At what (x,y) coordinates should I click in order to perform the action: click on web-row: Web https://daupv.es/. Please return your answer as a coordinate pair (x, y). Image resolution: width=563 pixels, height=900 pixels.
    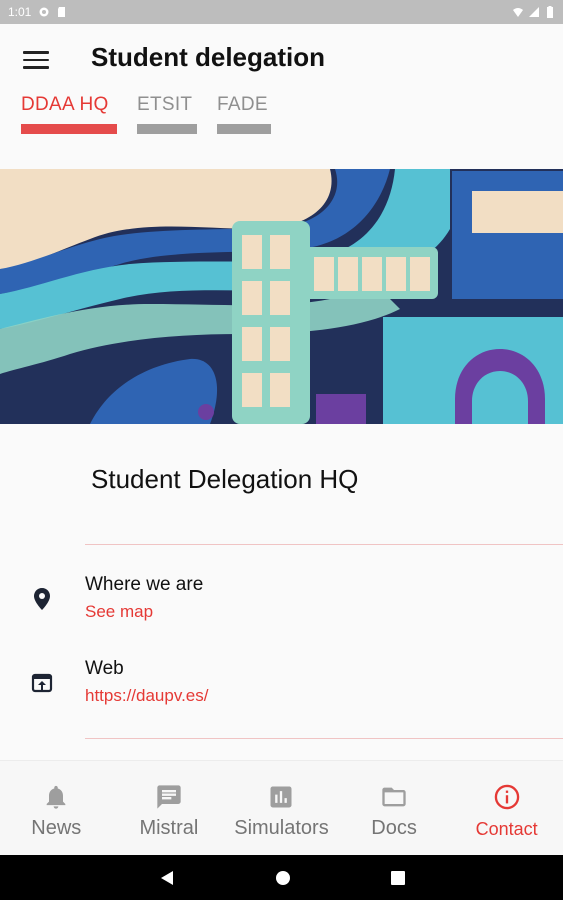
    Looking at the image, I should click on (281, 688).